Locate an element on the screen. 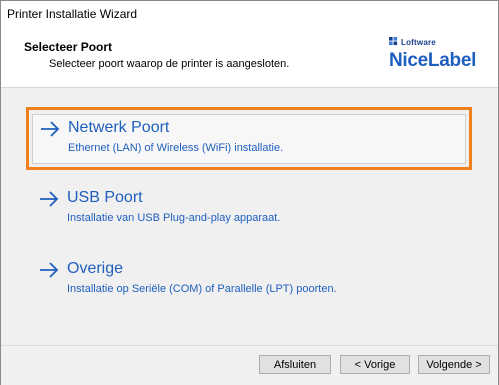 This screenshot has width=499, height=385. loftware-logo: Loftware is located at coordinates (412, 43).